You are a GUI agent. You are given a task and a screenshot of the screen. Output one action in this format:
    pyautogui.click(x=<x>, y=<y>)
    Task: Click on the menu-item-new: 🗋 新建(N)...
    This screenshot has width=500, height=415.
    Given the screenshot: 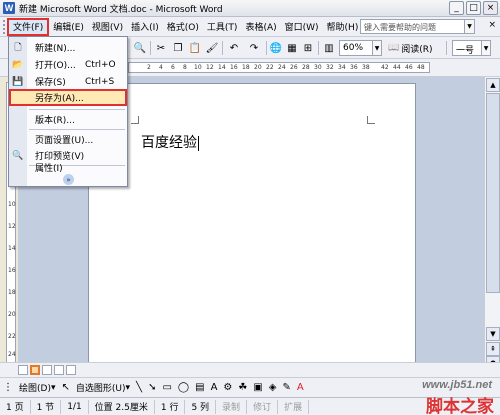 What is the action you would take?
    pyautogui.click(x=68, y=47)
    